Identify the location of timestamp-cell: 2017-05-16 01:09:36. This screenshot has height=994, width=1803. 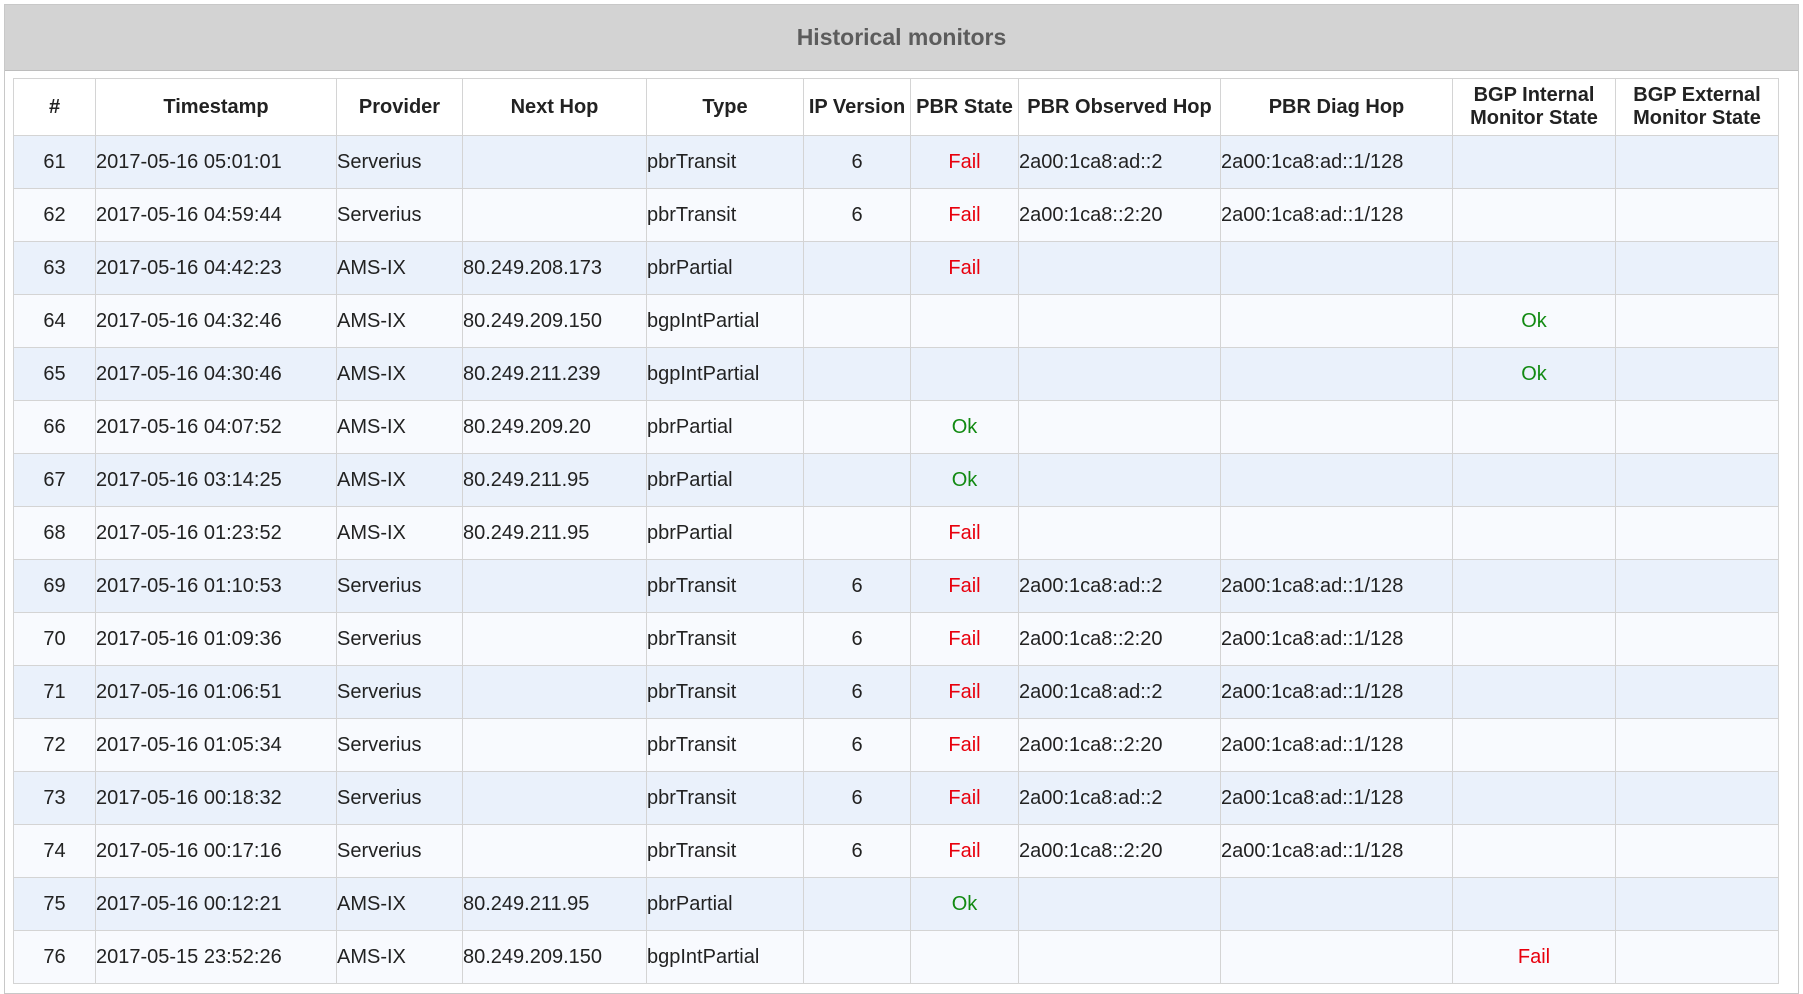
(216, 639).